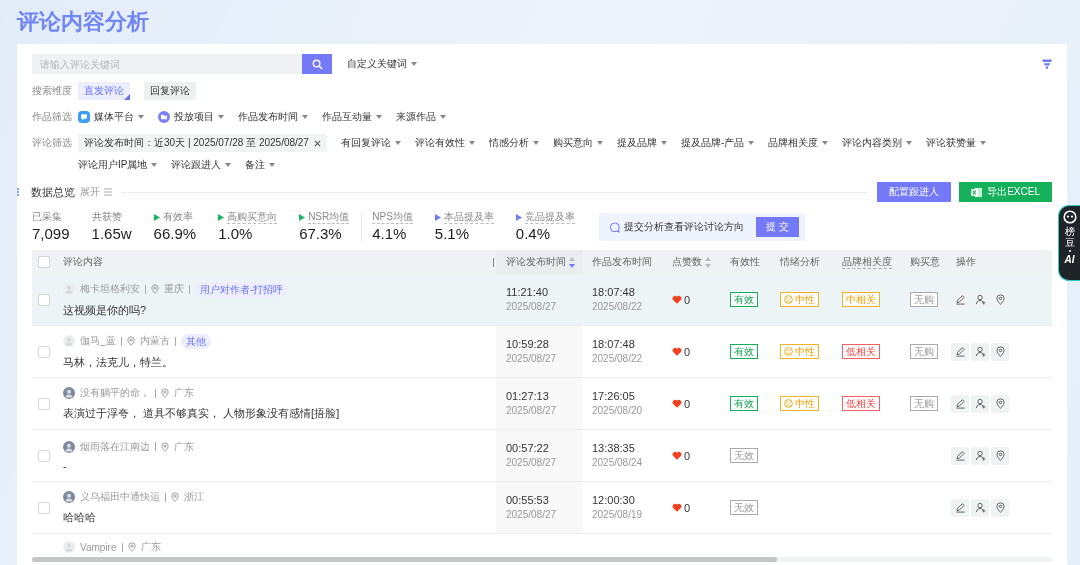 The image size is (1080, 565). Describe the element at coordinates (1069, 243) in the screenshot. I see `assistant-button: 榜豆 AI` at that location.